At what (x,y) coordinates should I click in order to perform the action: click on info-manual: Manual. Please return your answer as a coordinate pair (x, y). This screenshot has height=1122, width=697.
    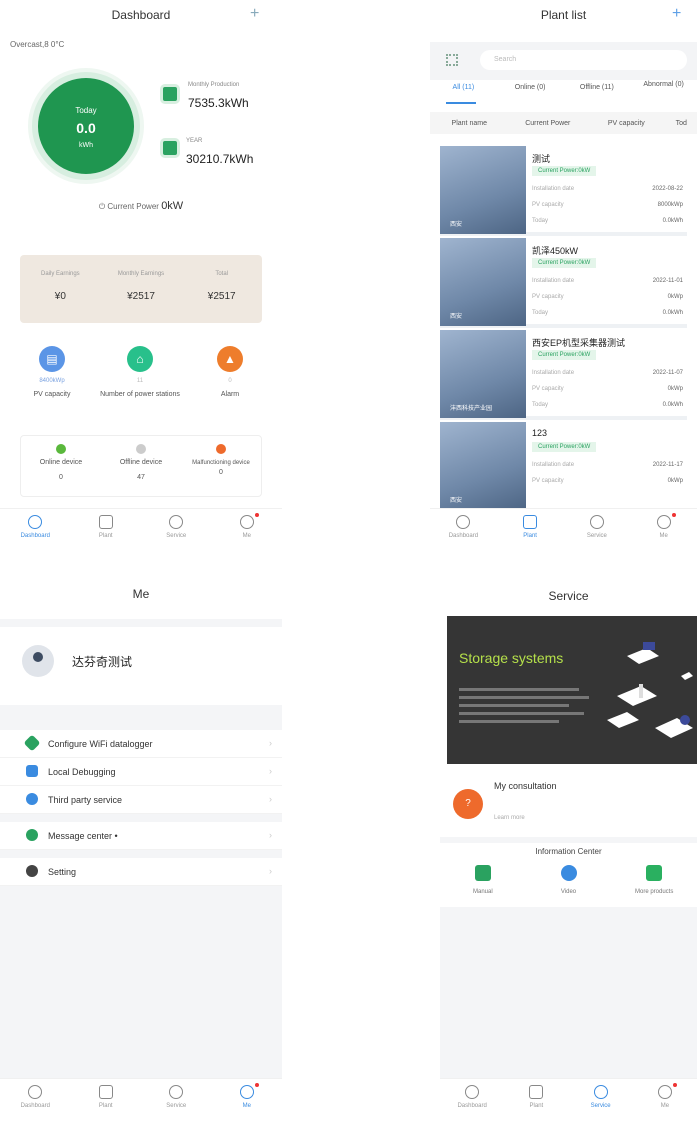
    Looking at the image, I should click on (483, 880).